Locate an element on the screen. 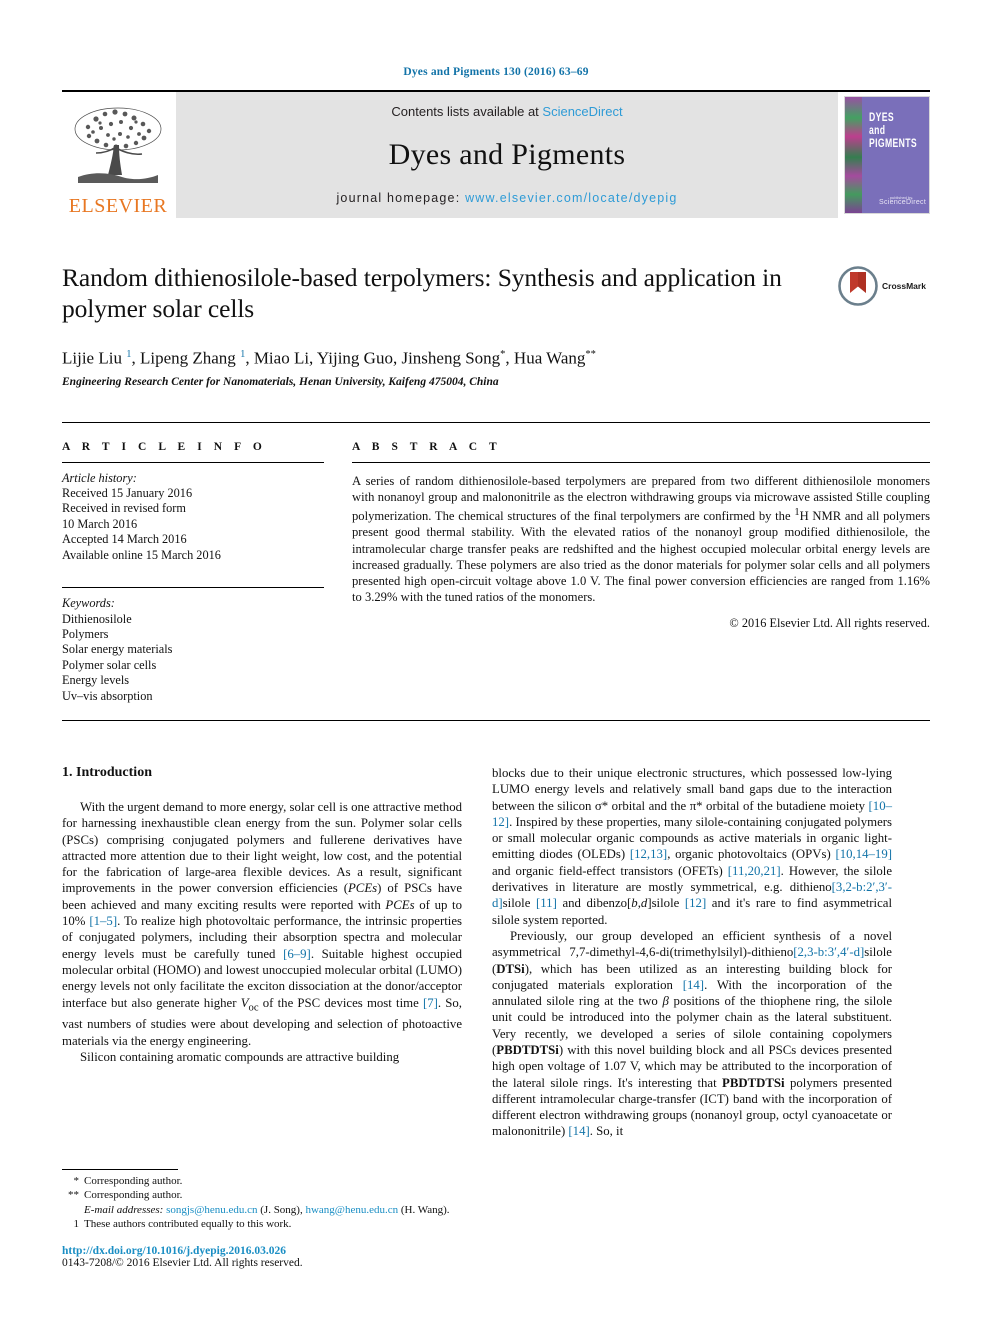 The image size is (992, 1323). history-line: Received in revised form is located at coordinates (124, 508).